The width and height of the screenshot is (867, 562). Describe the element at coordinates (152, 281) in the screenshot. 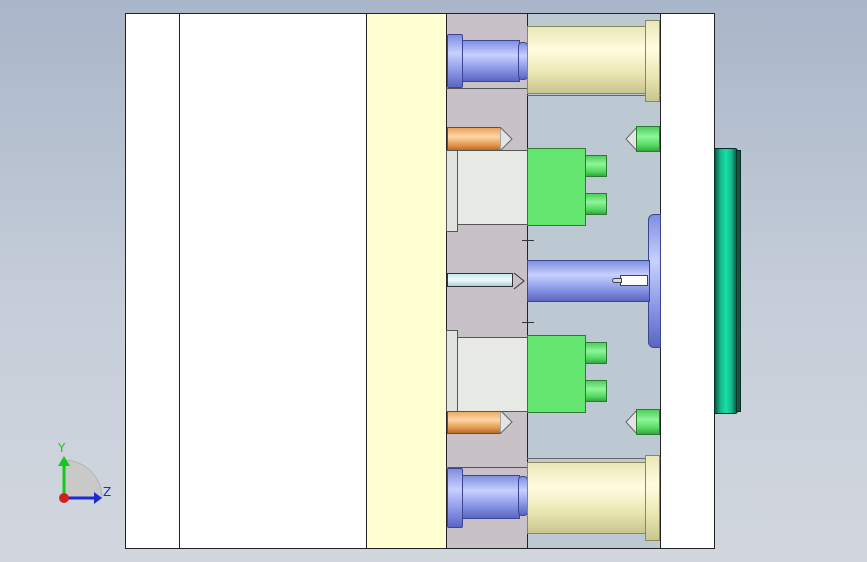

I see `plate-white-left` at that location.